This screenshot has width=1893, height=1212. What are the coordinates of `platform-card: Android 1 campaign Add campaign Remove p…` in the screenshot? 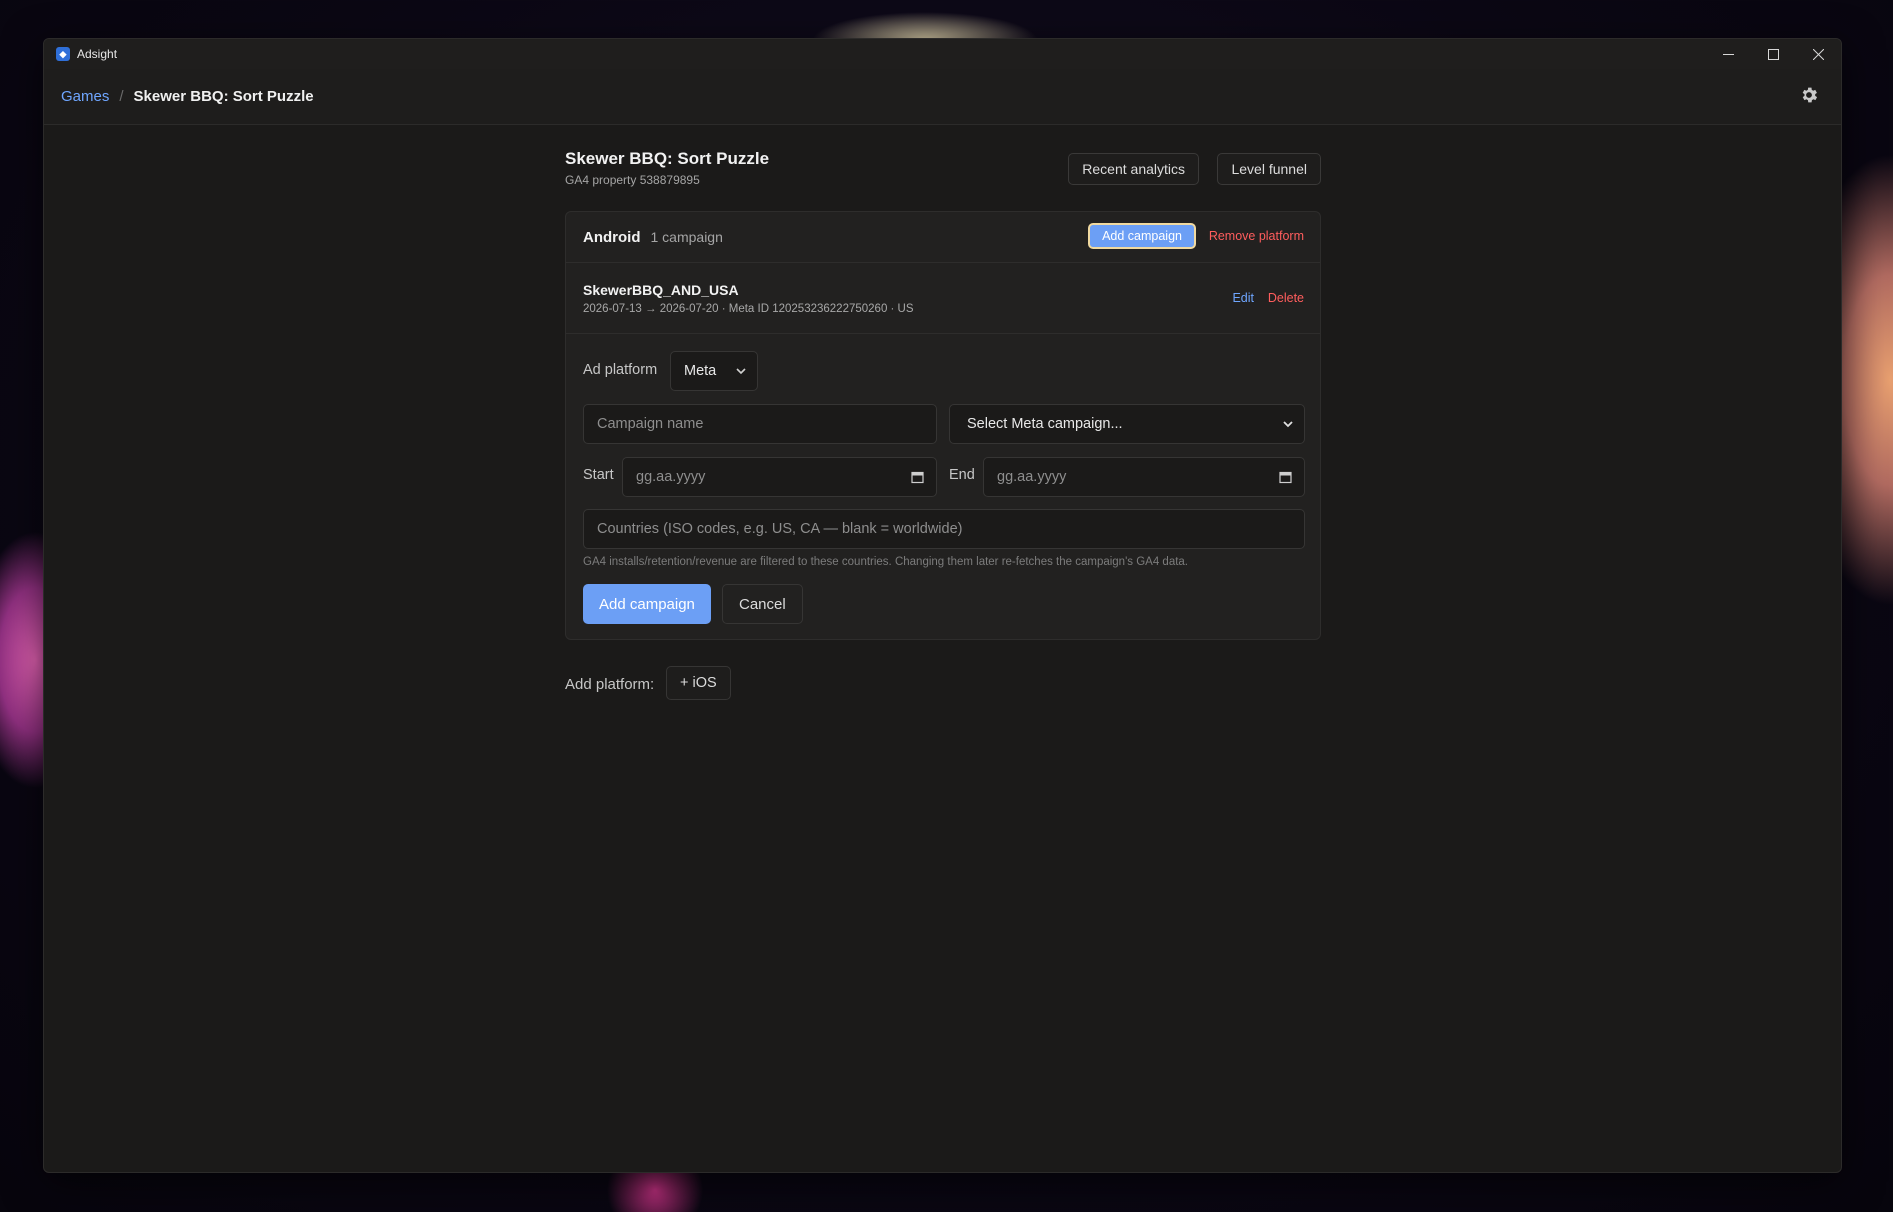 It's located at (943, 425).